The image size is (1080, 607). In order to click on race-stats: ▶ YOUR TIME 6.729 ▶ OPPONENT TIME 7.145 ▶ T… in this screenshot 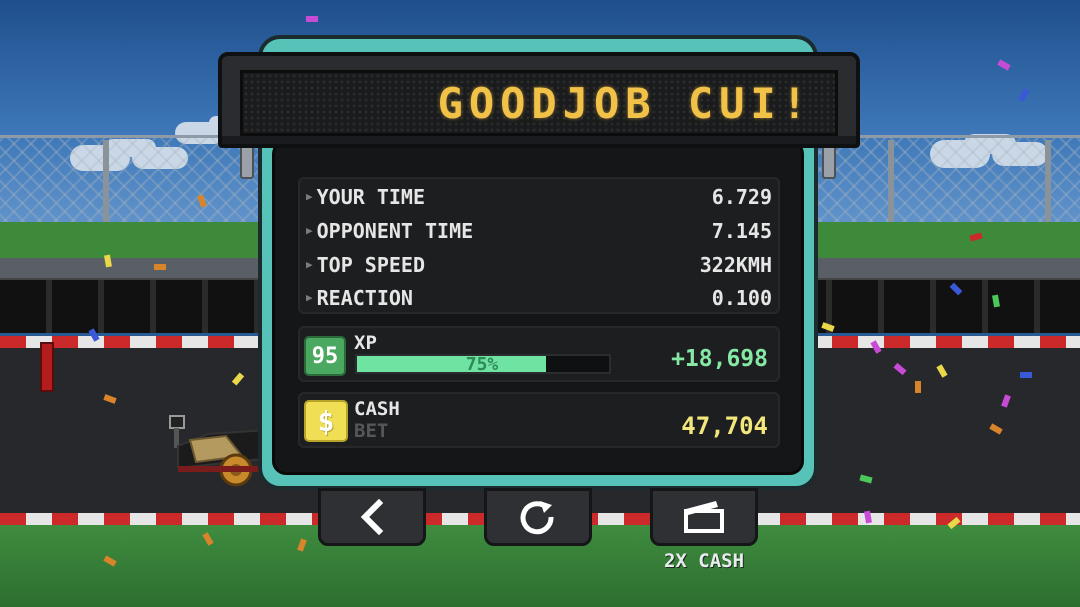, I will do `click(539, 245)`.